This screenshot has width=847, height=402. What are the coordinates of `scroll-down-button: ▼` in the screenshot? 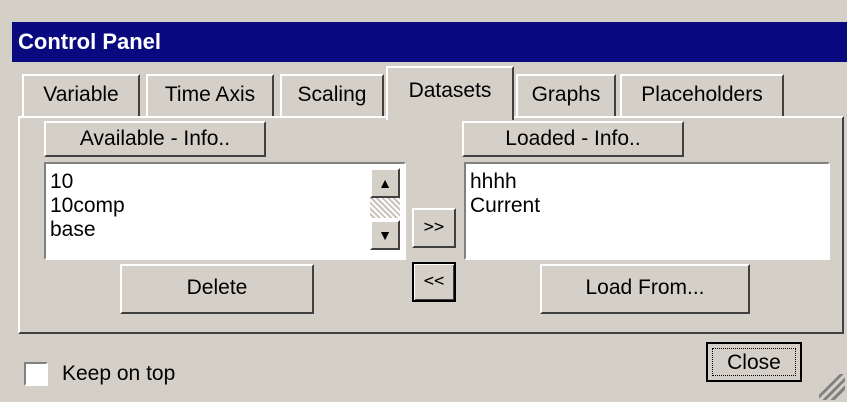 It's located at (385, 235).